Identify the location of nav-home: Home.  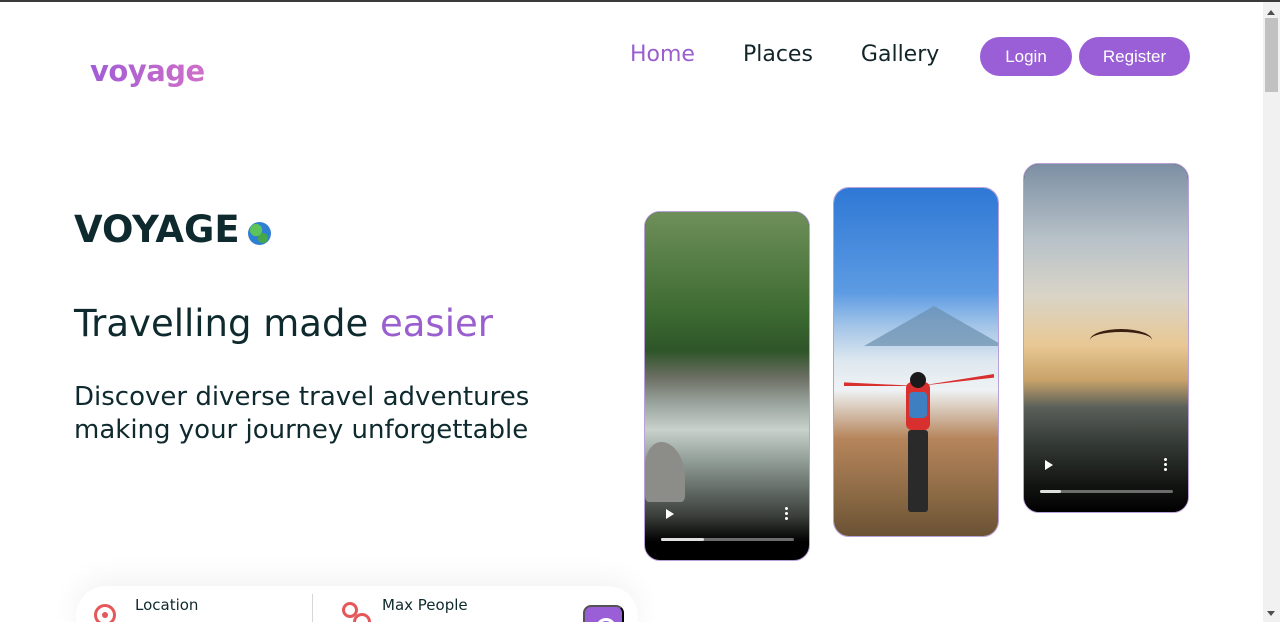
(662, 54).